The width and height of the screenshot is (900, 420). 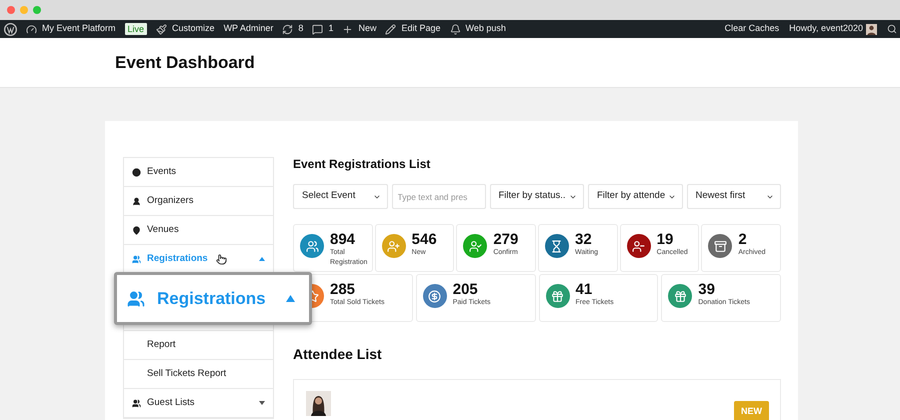 What do you see at coordinates (343, 239) in the screenshot?
I see `stat-value: 894` at bounding box center [343, 239].